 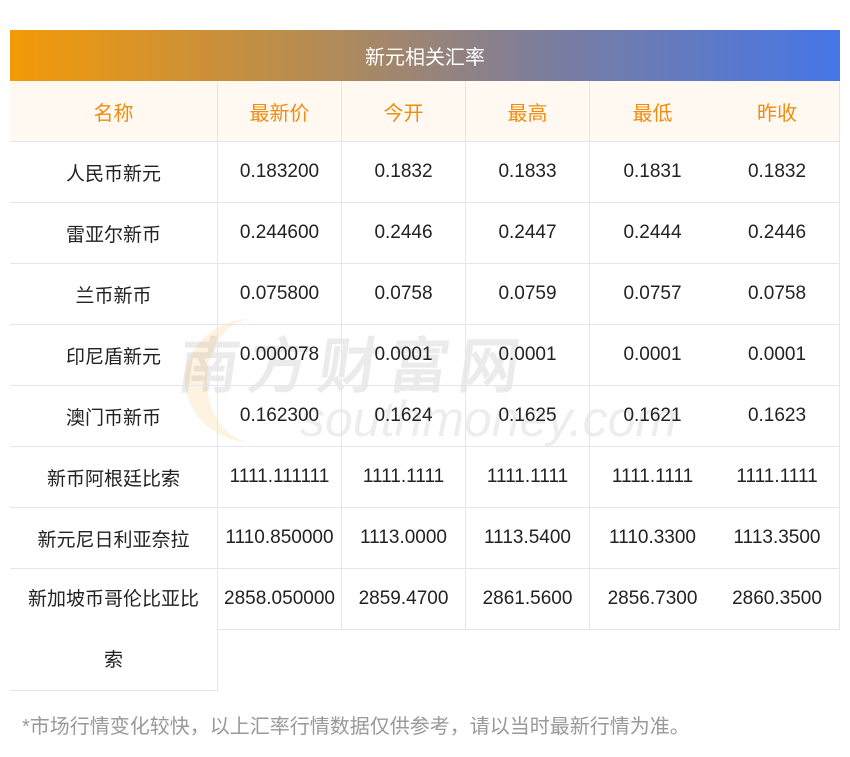 What do you see at coordinates (528, 599) in the screenshot?
I see `cell-high: 2861.5600` at bounding box center [528, 599].